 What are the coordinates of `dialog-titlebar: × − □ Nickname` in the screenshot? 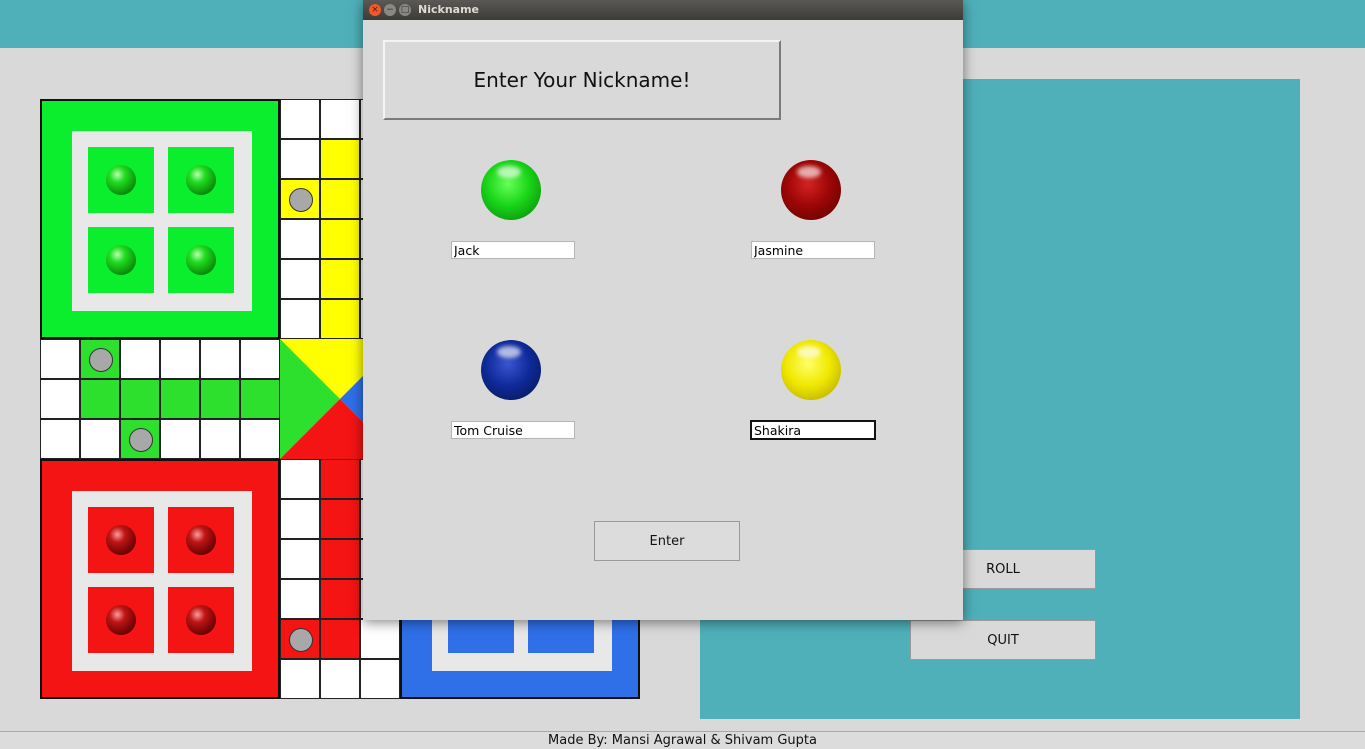 It's located at (663, 10).